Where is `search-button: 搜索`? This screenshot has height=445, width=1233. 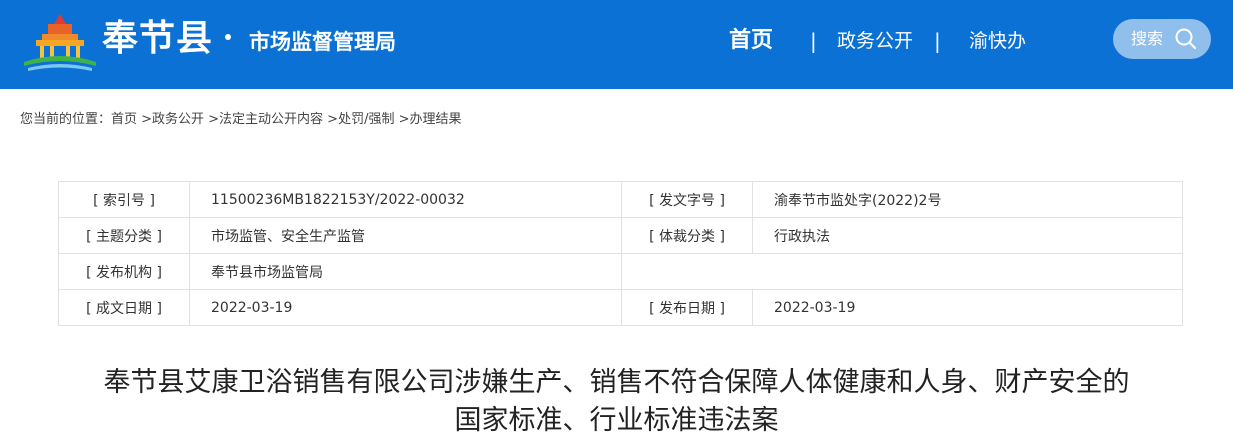 search-button: 搜索 is located at coordinates (1162, 39).